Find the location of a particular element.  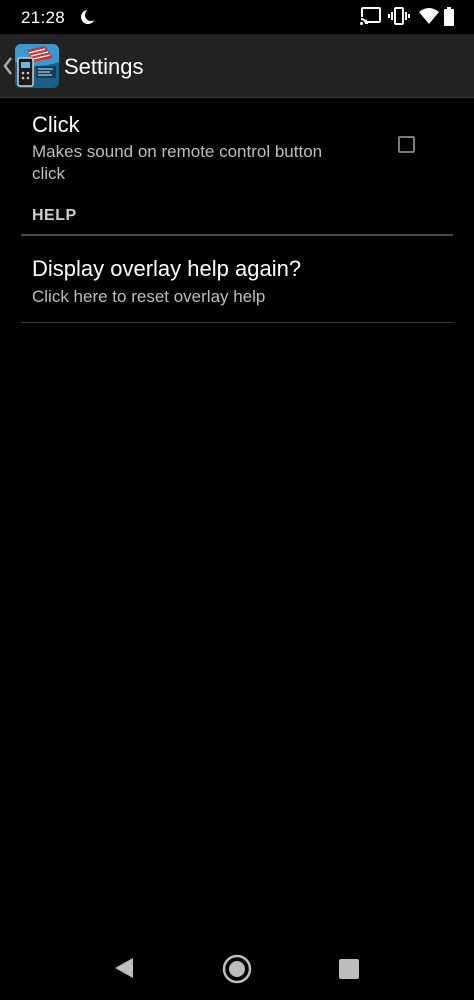

system-navigation-bar is located at coordinates (237, 970).